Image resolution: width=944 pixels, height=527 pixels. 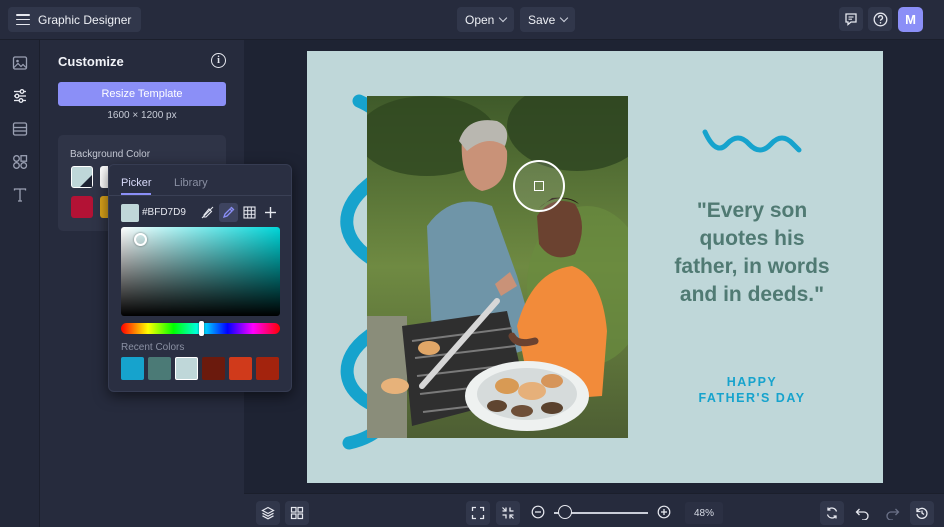 I want to click on open-menu-button: Open, so click(x=486, y=19).